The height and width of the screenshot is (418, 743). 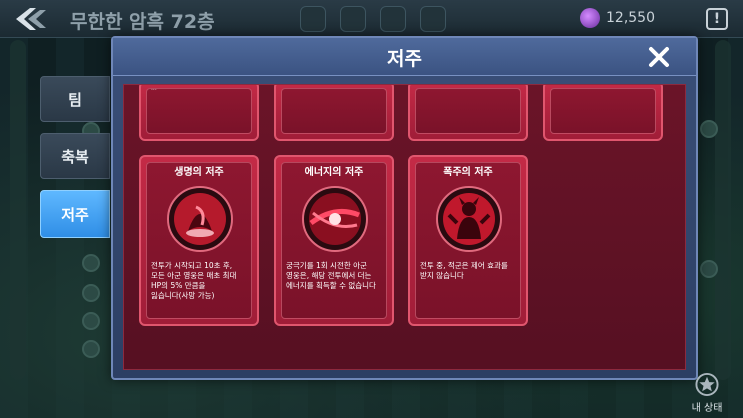 I want to click on curse-name: 생명의 저주, so click(x=199, y=172).